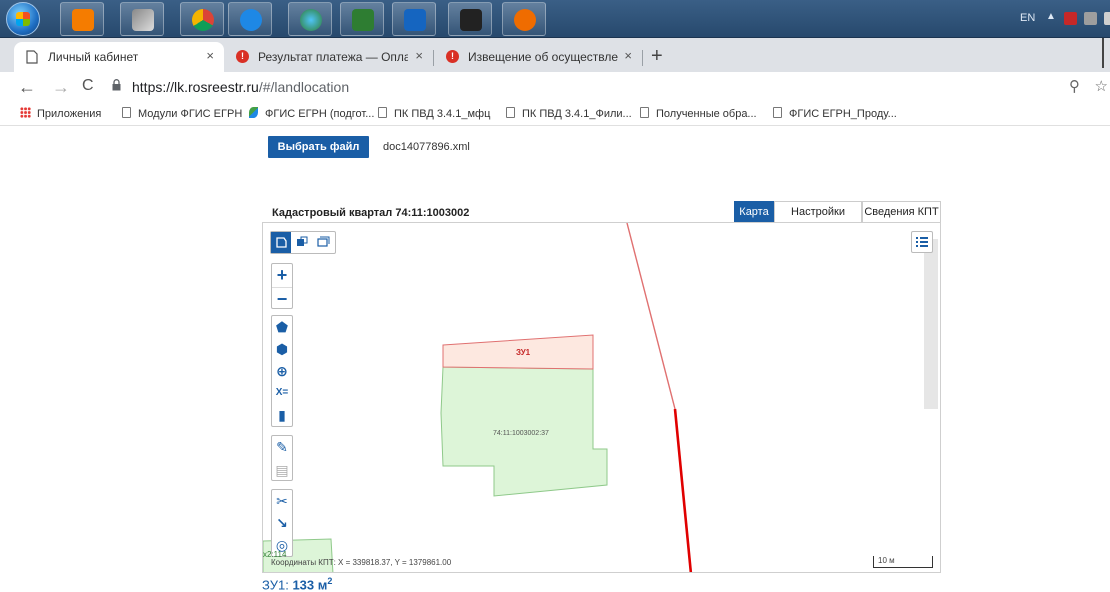  I want to click on image-viewer-app-icon, so click(470, 19).